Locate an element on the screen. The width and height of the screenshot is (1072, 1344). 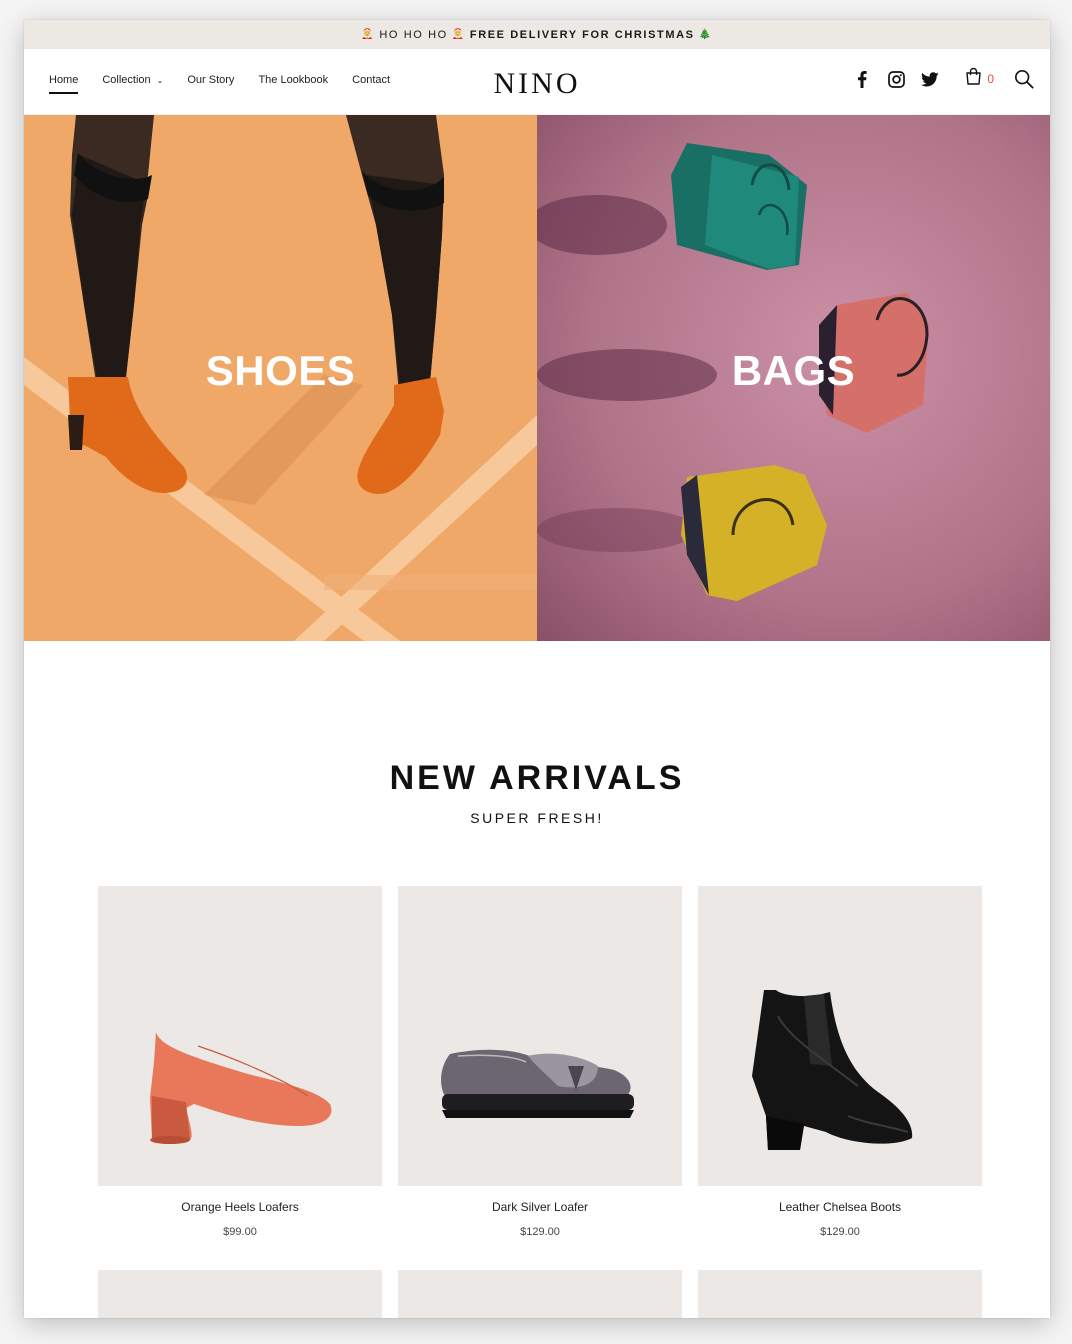
section-title: NEW ARRIVALS is located at coordinates (537, 778).